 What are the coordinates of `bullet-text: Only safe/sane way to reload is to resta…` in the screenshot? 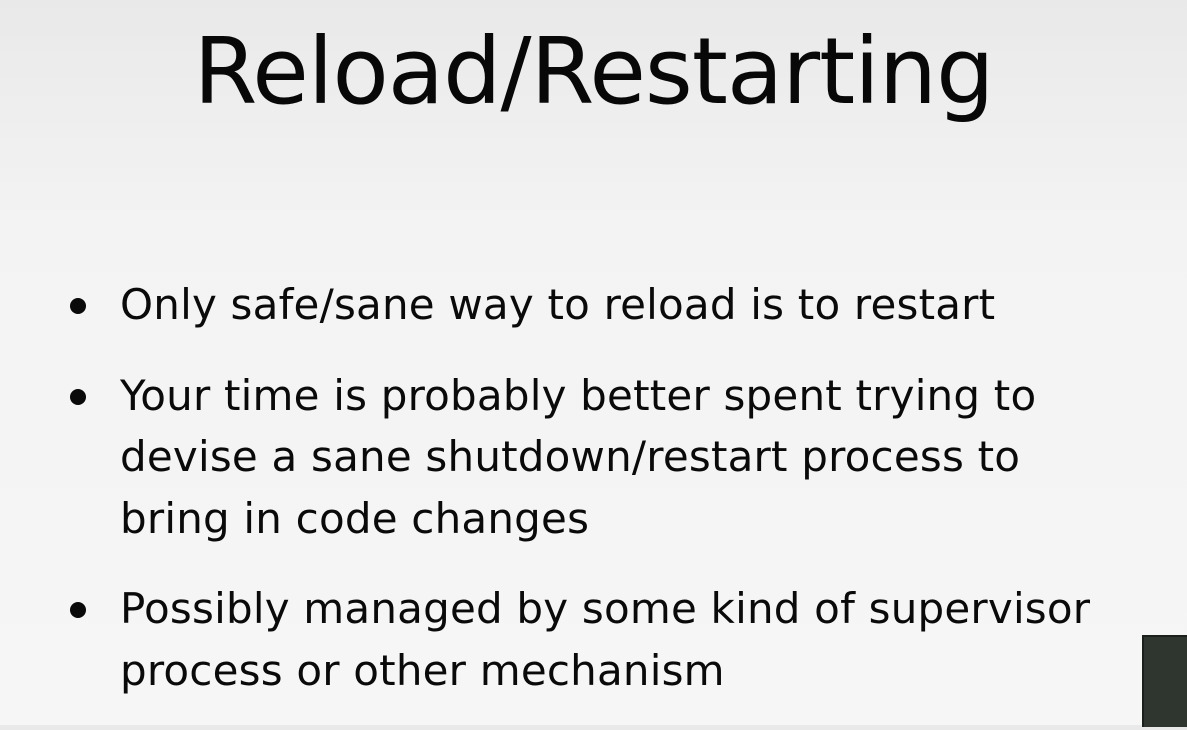 It's located at (558, 304).